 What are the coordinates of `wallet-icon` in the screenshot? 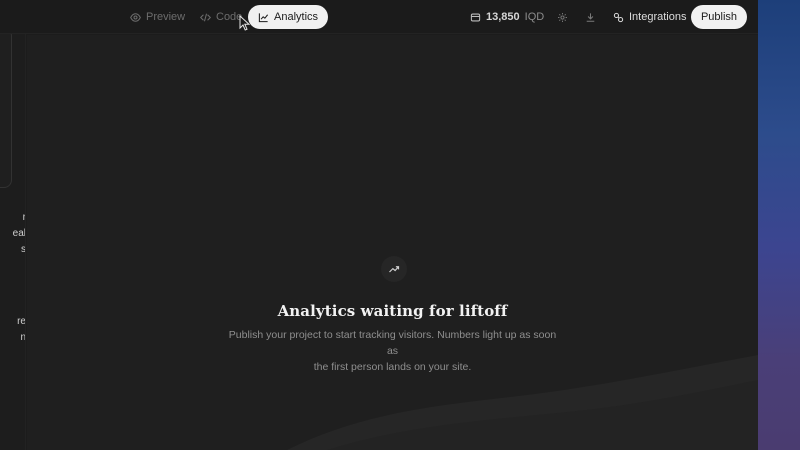 It's located at (475, 17).